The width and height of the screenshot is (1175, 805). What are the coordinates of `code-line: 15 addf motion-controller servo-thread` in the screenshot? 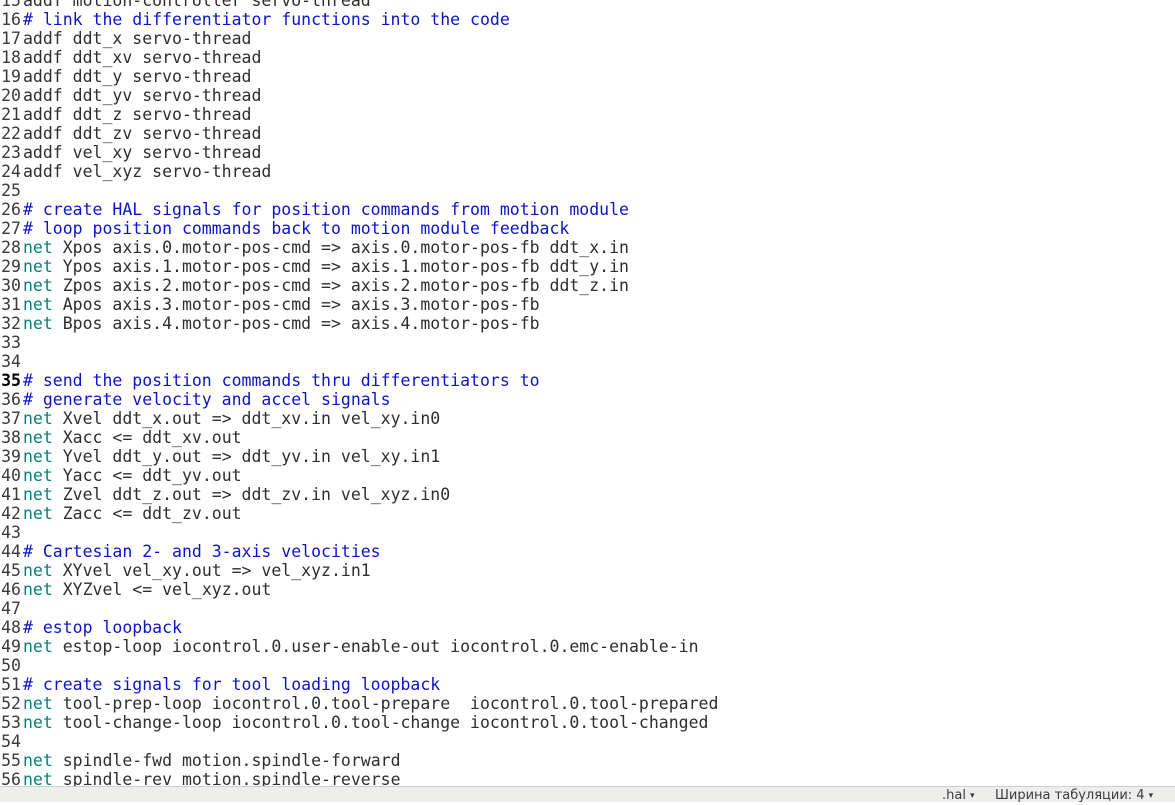 It's located at (359, 5).